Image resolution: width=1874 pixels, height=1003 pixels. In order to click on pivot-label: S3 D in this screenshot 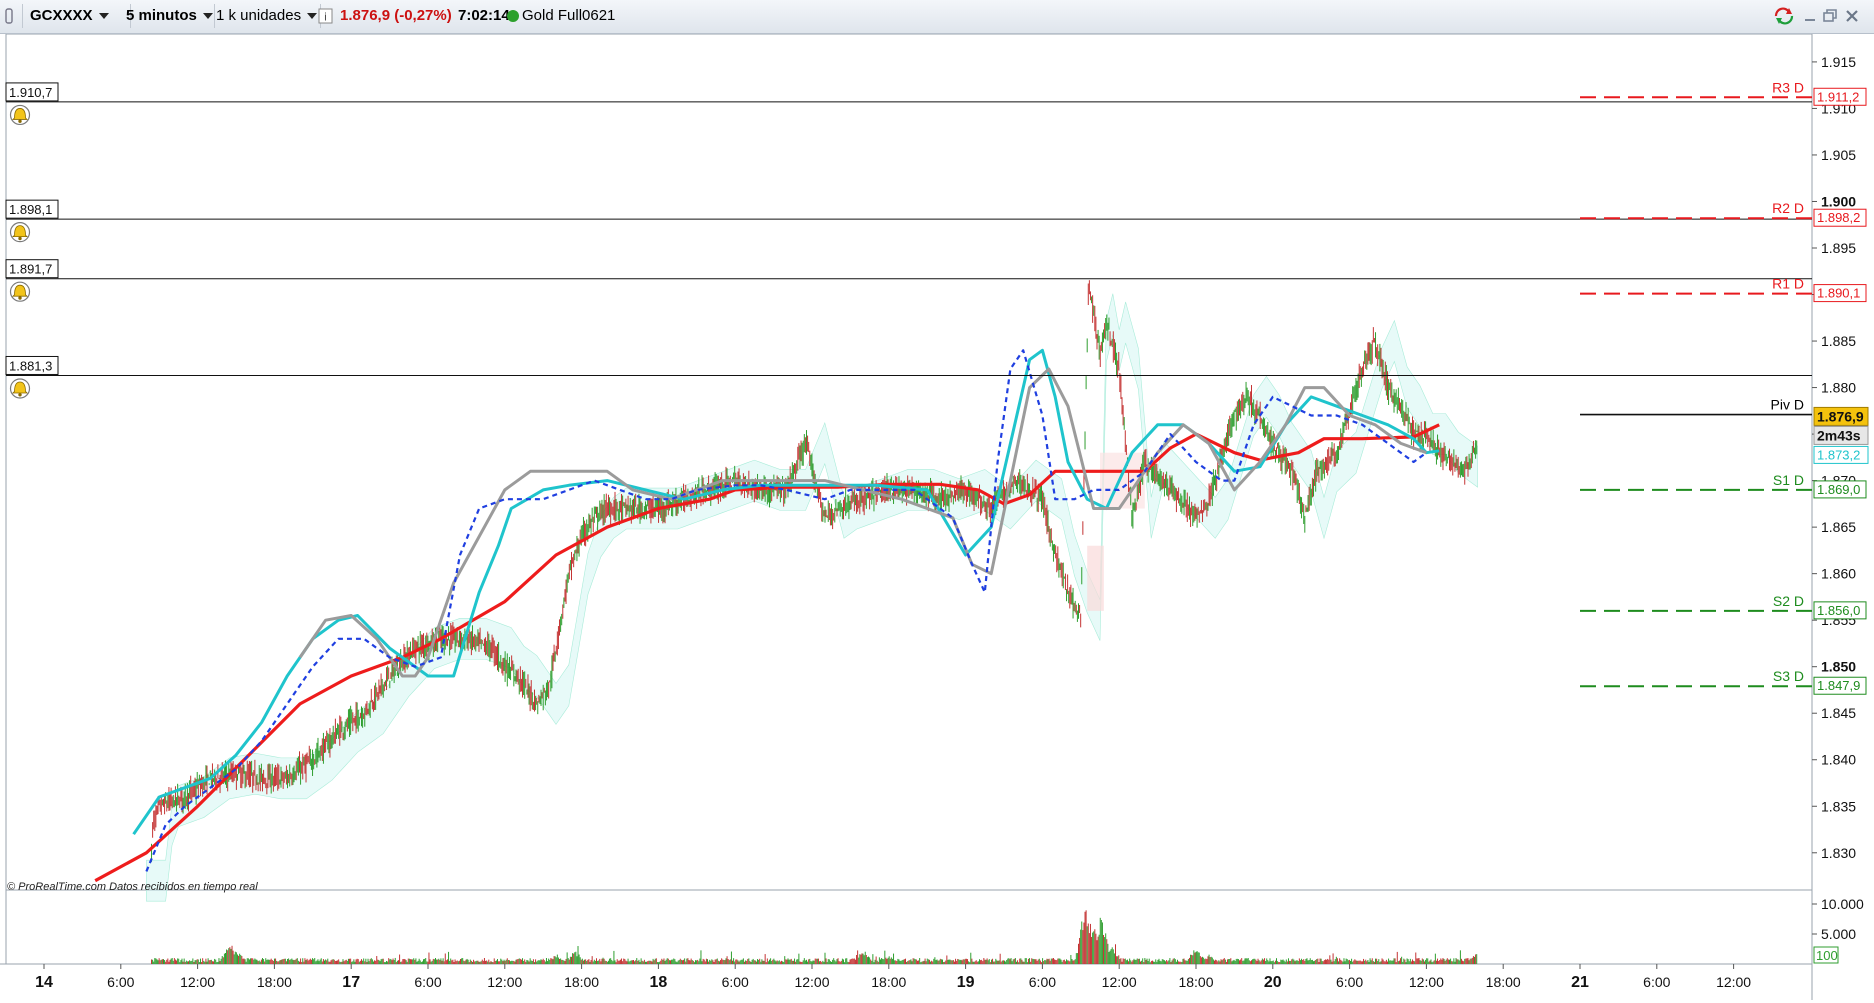, I will do `click(1788, 676)`.